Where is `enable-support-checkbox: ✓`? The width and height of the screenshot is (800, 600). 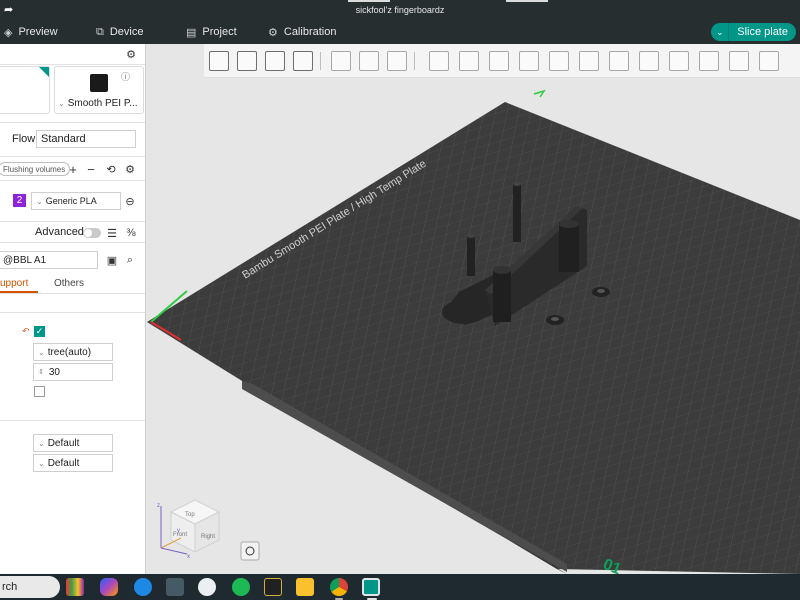 enable-support-checkbox: ✓ is located at coordinates (39, 331).